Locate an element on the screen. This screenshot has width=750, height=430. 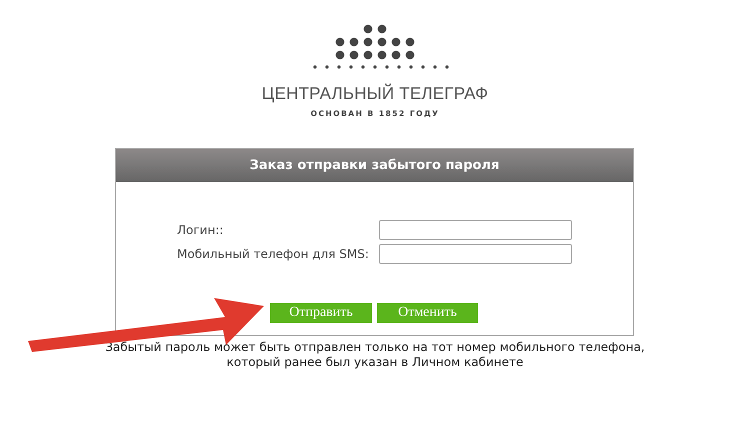
send-button: Отправить is located at coordinates (321, 313).